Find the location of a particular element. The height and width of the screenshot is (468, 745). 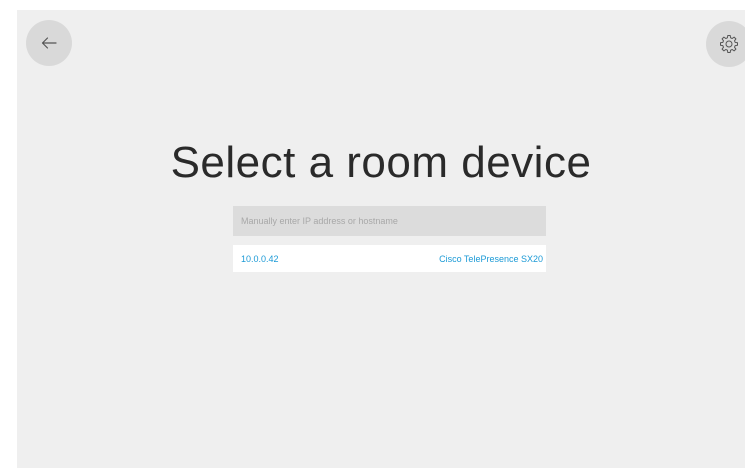

device-list: 10.0.0.42 Cisco TelePresence SX20 is located at coordinates (389, 258).